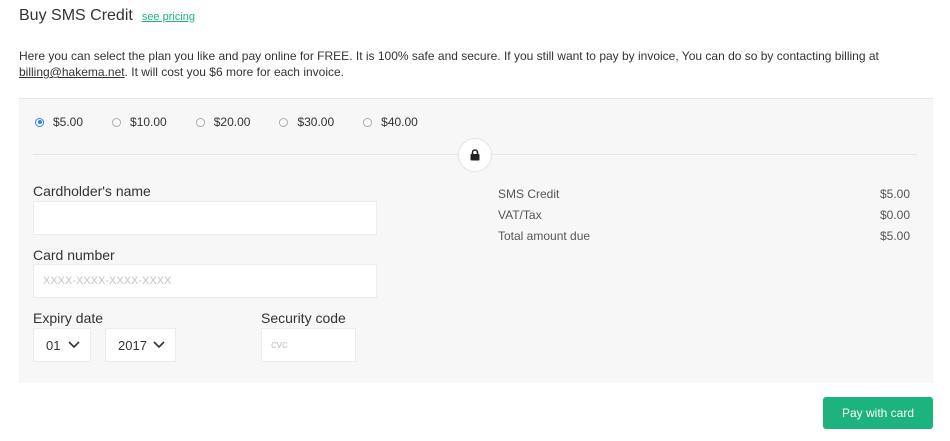 This screenshot has height=441, width=950. What do you see at coordinates (132, 345) in the screenshot?
I see `expiry-year-value: 2017` at bounding box center [132, 345].